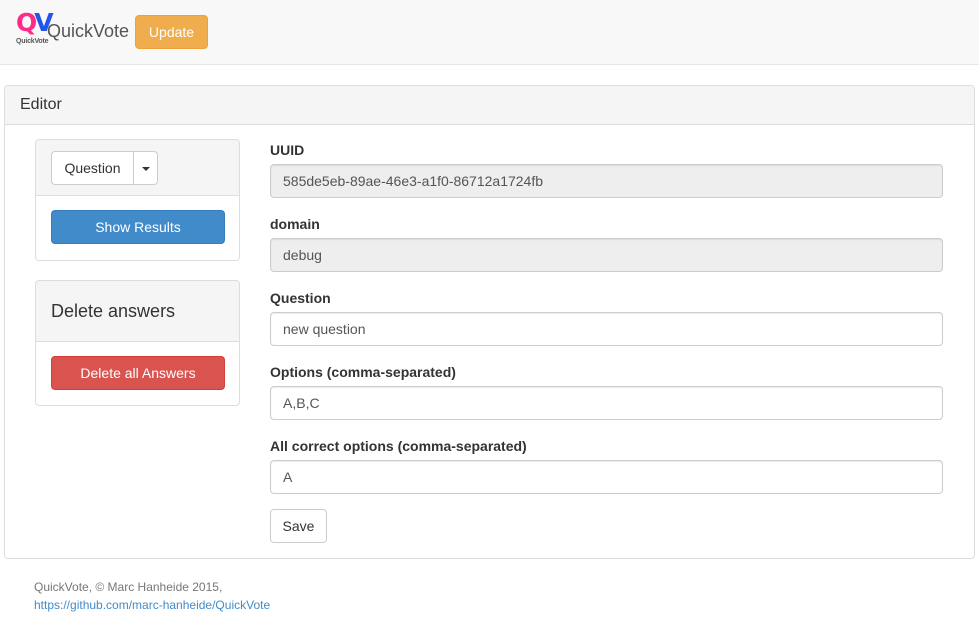 The image size is (979, 617). What do you see at coordinates (606, 329) in the screenshot?
I see `question-input: new question` at bounding box center [606, 329].